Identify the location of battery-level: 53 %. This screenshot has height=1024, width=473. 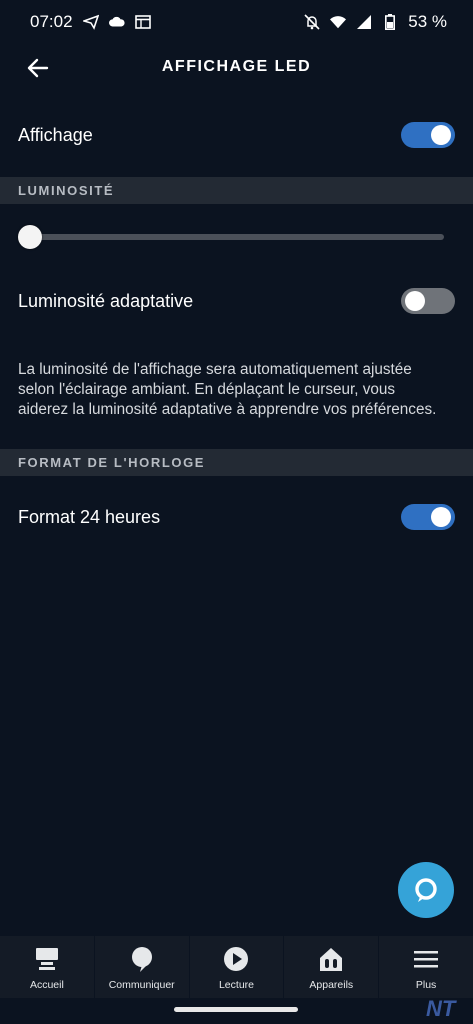
(427, 21).